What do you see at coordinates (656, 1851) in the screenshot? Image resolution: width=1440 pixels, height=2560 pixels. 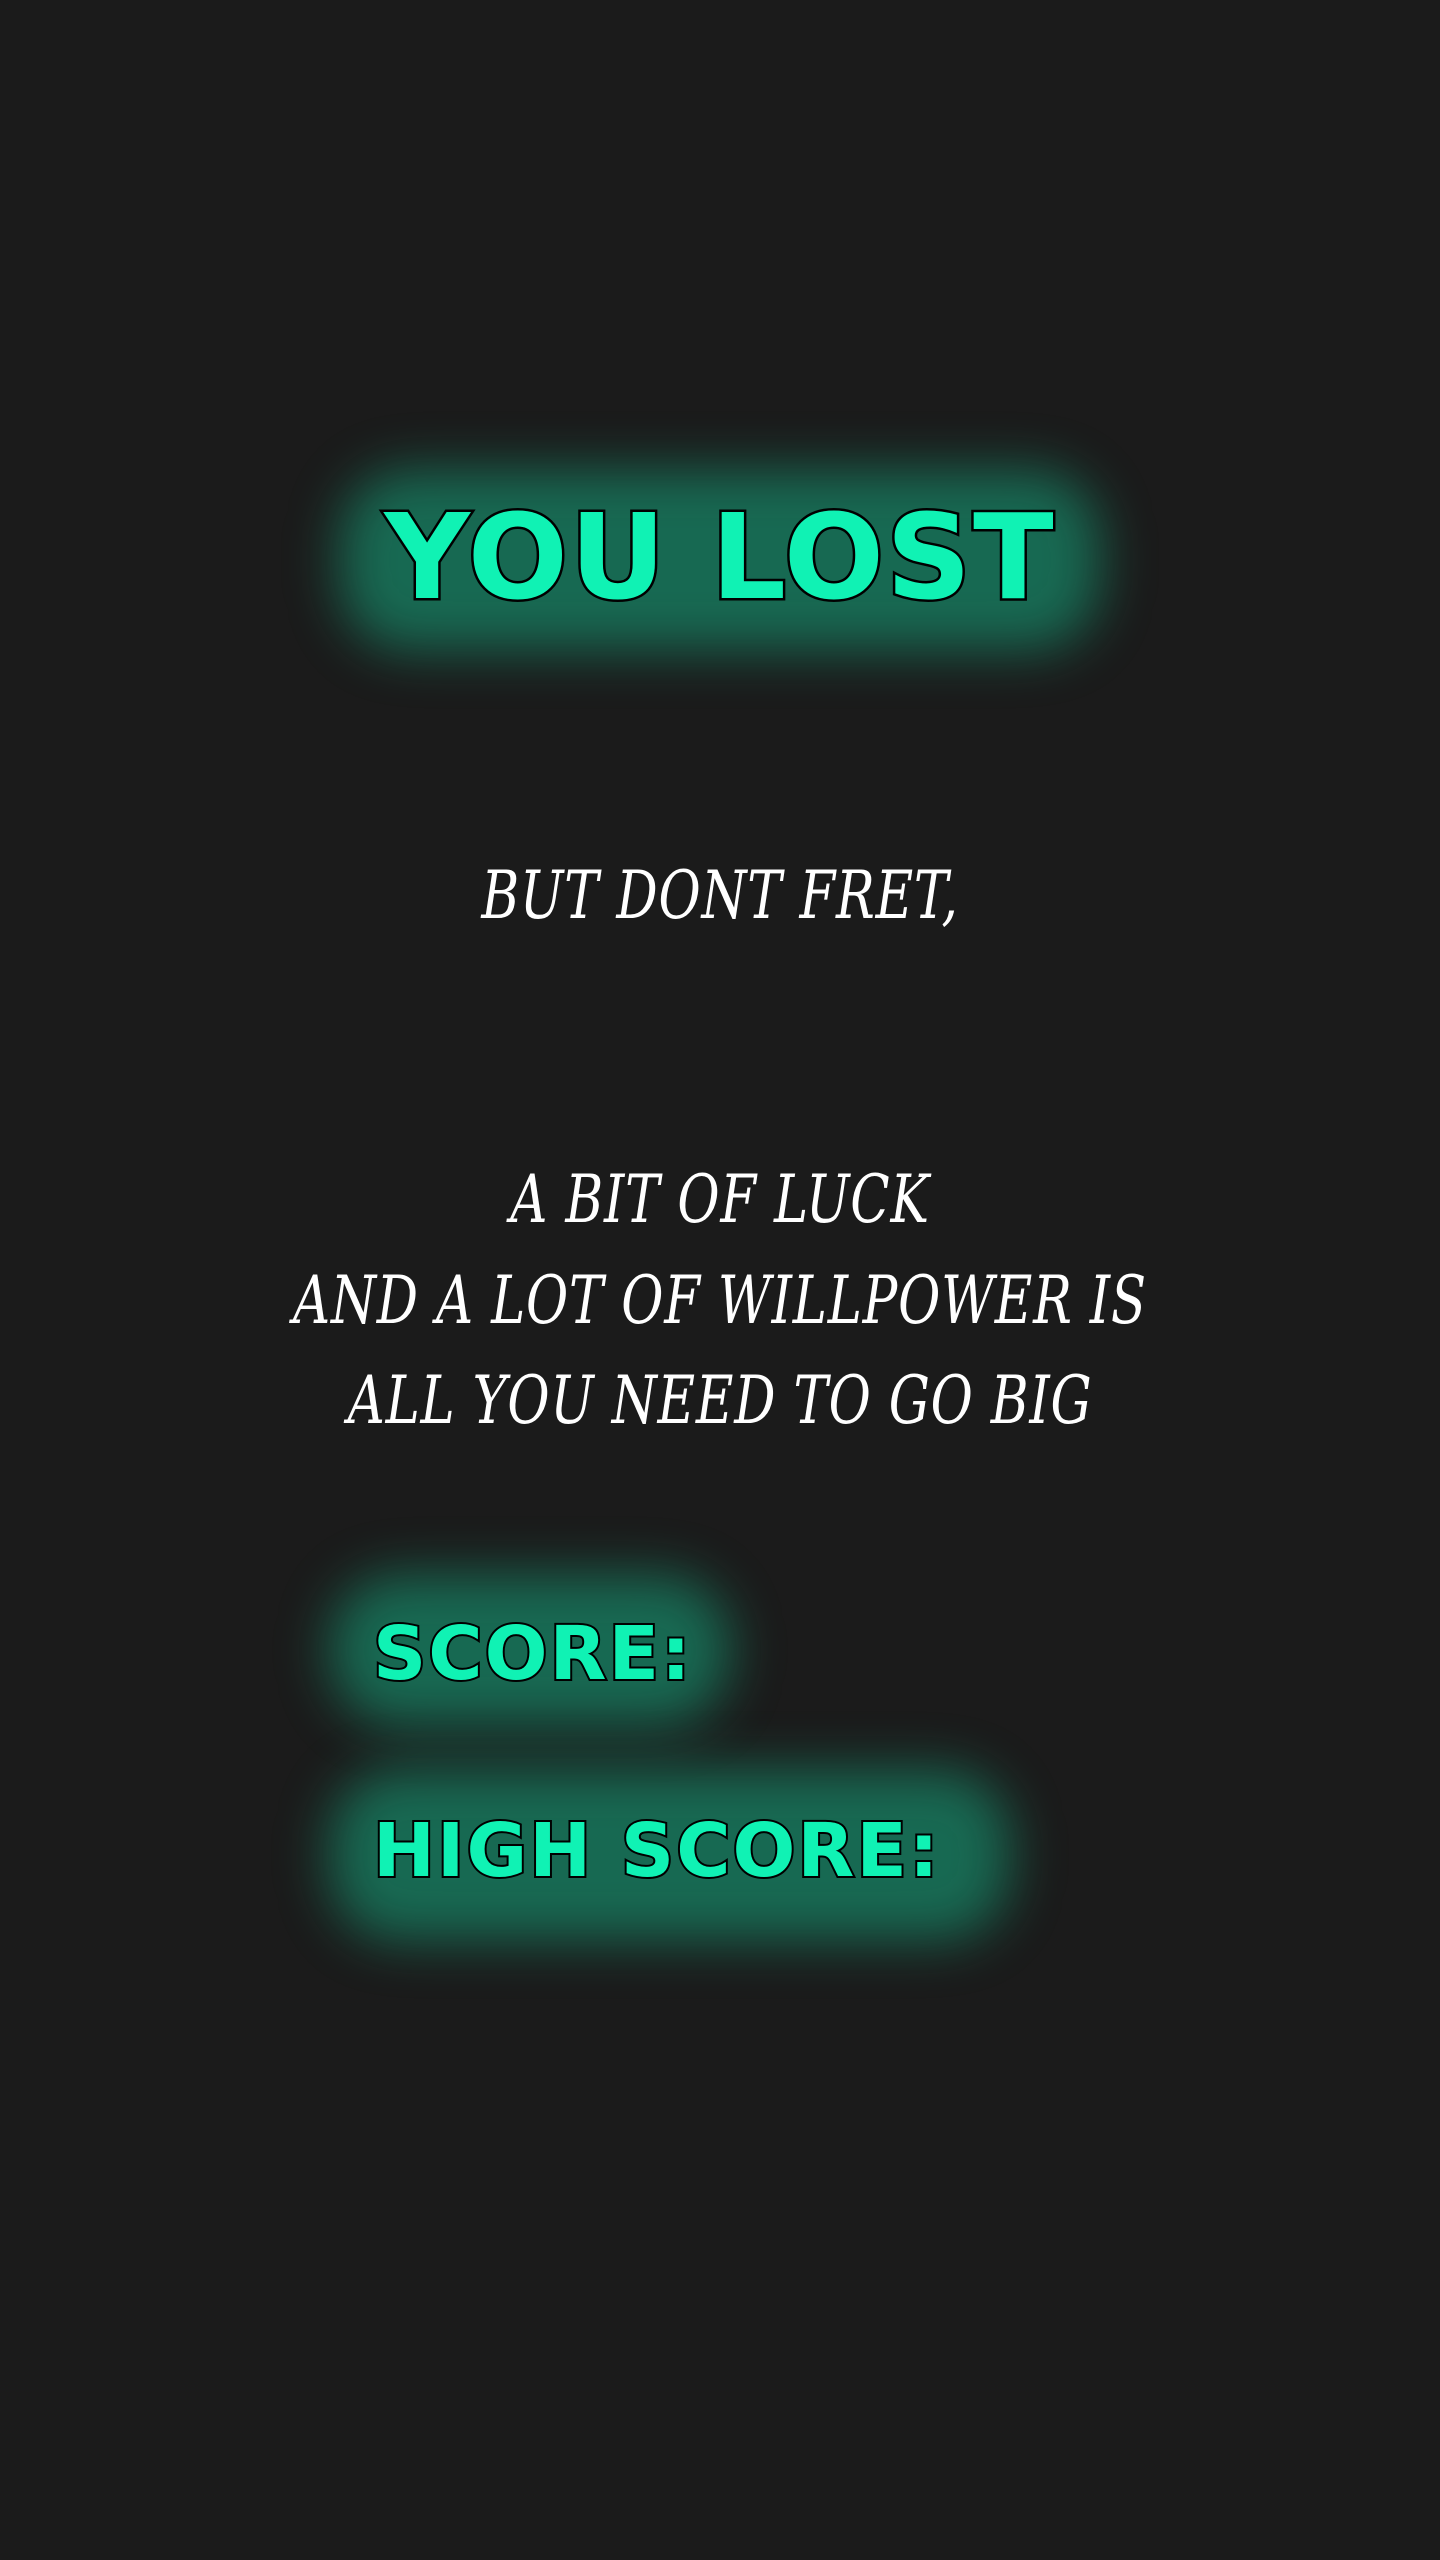 I see `high-score-label: HIGH SCORE:` at bounding box center [656, 1851].